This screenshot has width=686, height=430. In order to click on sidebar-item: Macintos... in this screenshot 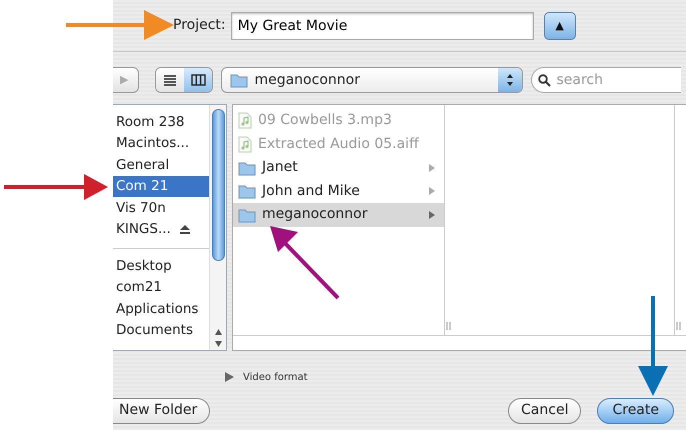, I will do `click(161, 143)`.